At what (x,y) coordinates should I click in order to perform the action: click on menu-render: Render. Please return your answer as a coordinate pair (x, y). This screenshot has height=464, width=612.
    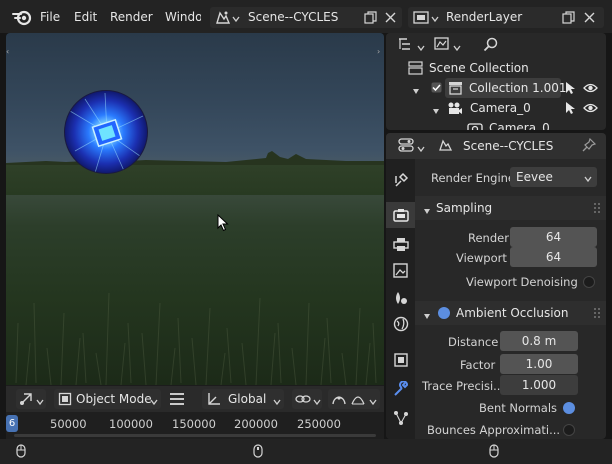
    Looking at the image, I should click on (131, 17).